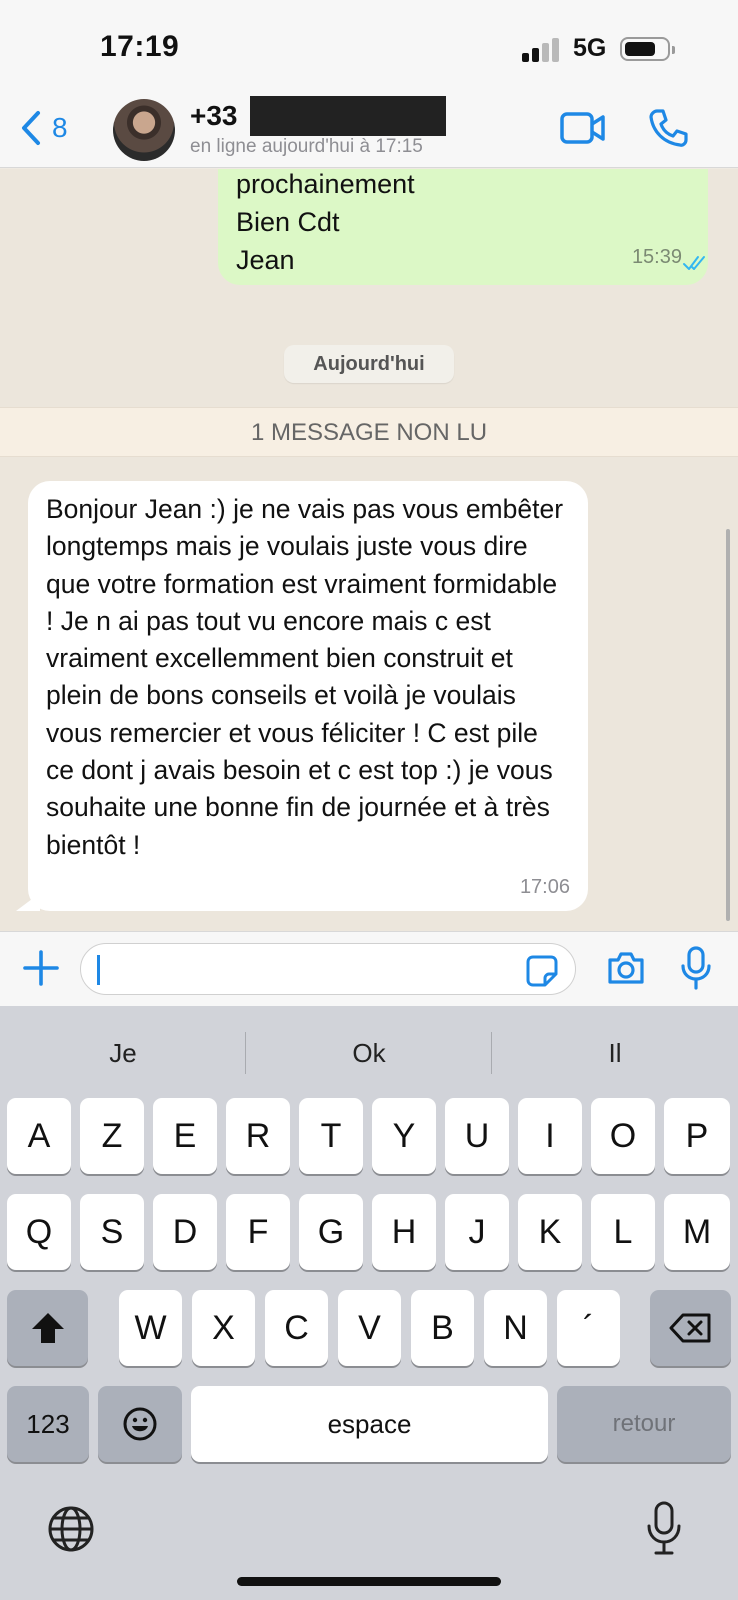 The image size is (738, 1600). Describe the element at coordinates (223, 1328) in the screenshot. I see `key-x: X` at that location.